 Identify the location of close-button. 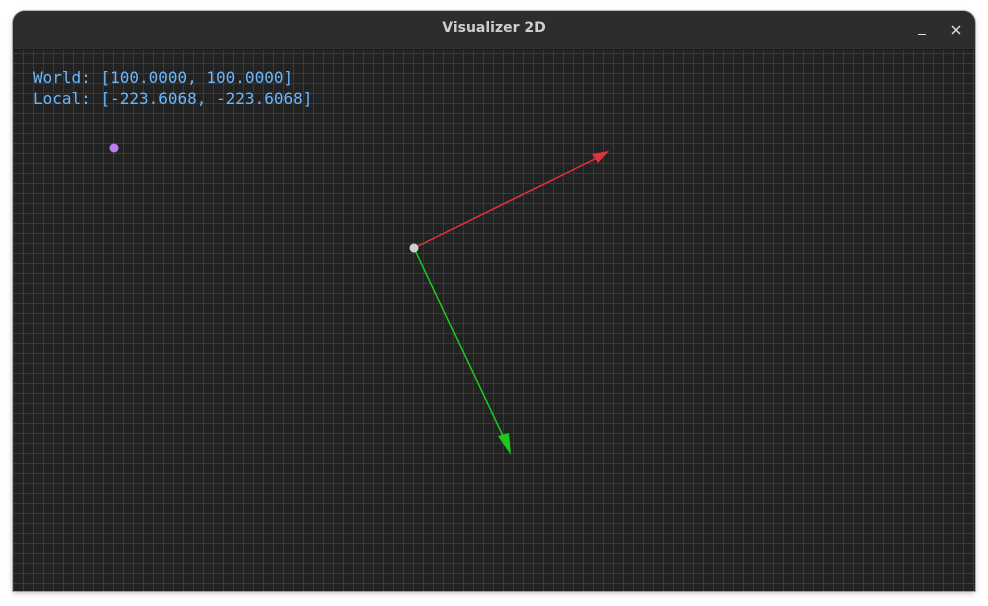
(956, 30).